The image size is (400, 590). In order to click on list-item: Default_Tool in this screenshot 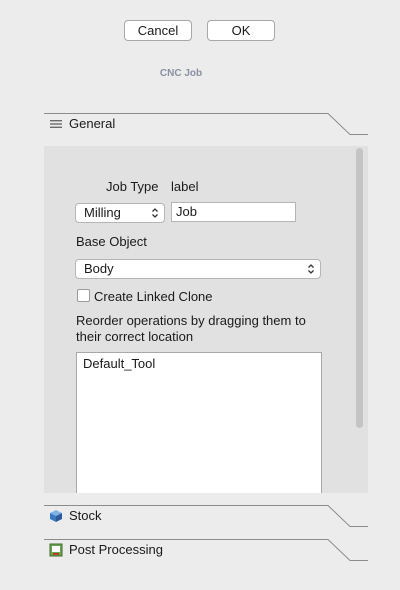, I will do `click(119, 363)`.